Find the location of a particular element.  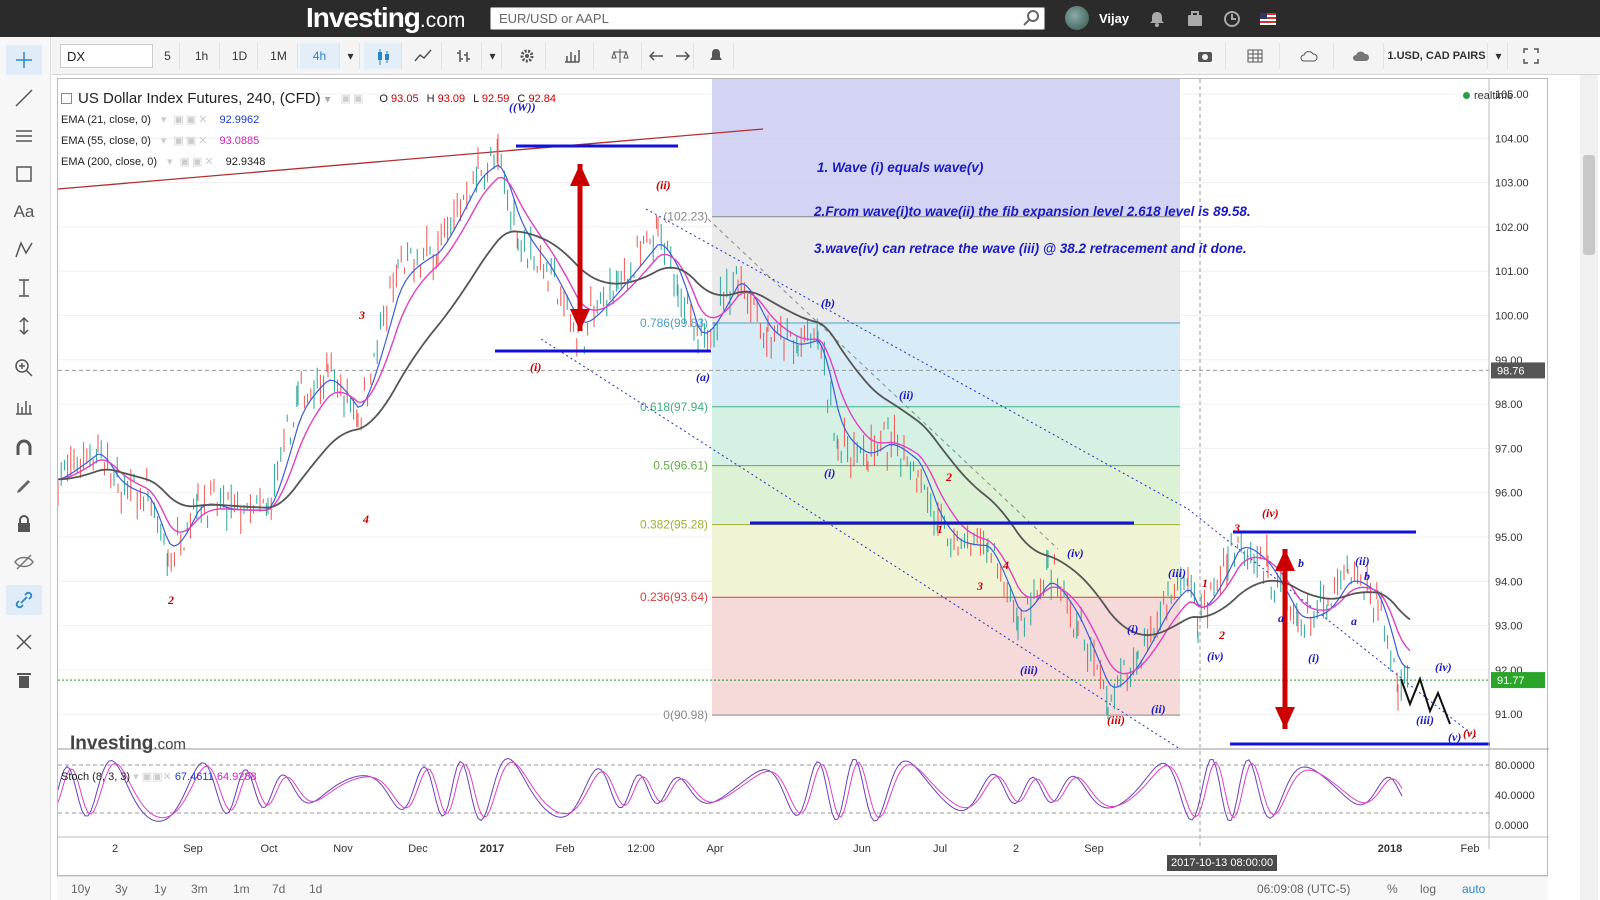

fib-level-label: 0.786(99.83) is located at coordinates (674, 323).